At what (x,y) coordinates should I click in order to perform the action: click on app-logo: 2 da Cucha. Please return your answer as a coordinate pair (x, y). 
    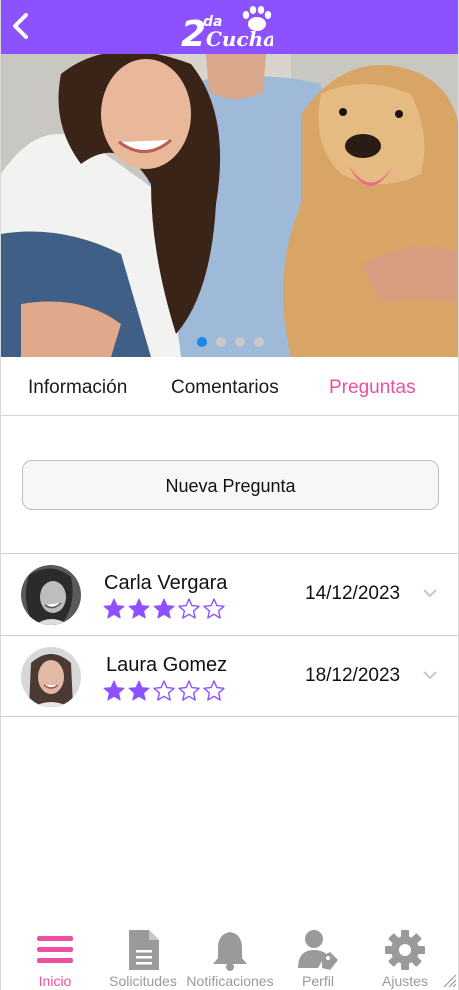
    Looking at the image, I should click on (227, 28).